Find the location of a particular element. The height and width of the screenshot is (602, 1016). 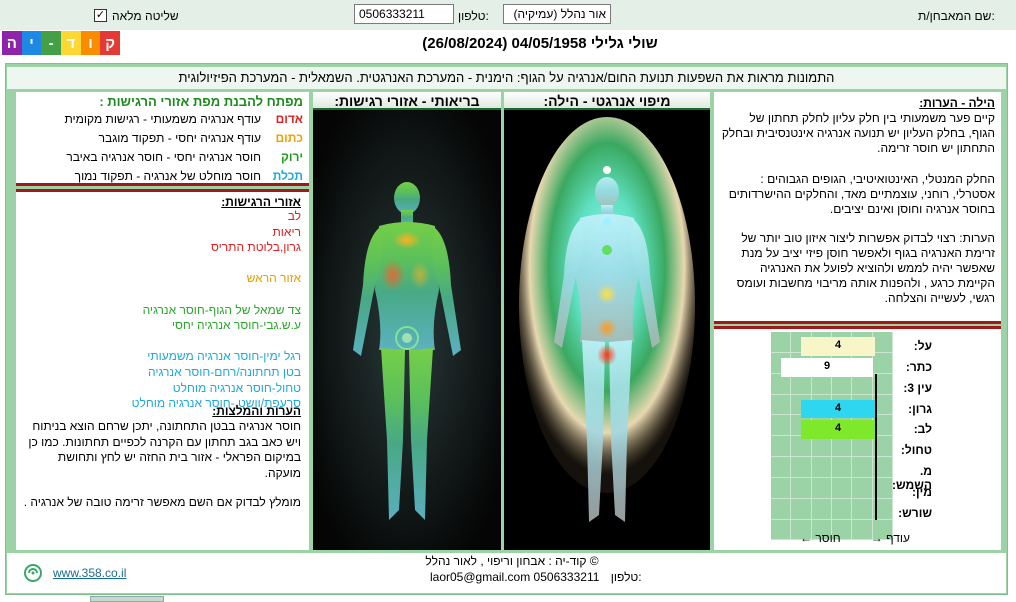

footer-copyright: © קוד-יה : אבחון וריפוי , לאור נהלל is located at coordinates (512, 561).